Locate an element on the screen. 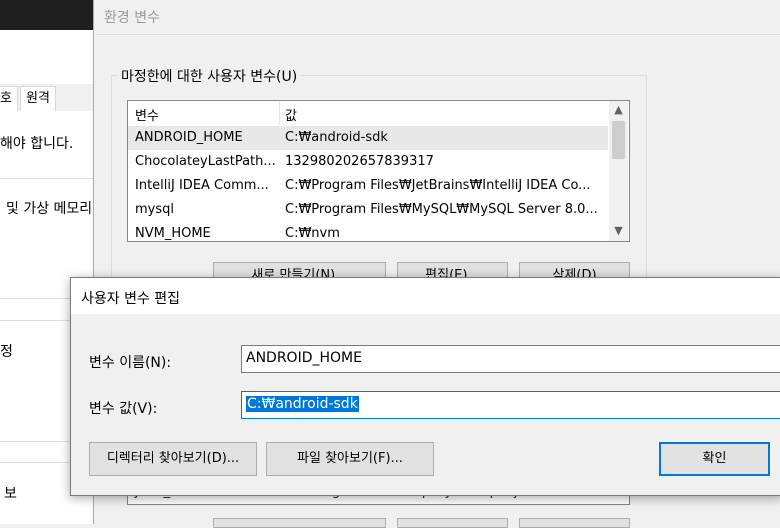 Image resolution: width=780 pixels, height=528 pixels. column-header-name: 변수 is located at coordinates (147, 114).